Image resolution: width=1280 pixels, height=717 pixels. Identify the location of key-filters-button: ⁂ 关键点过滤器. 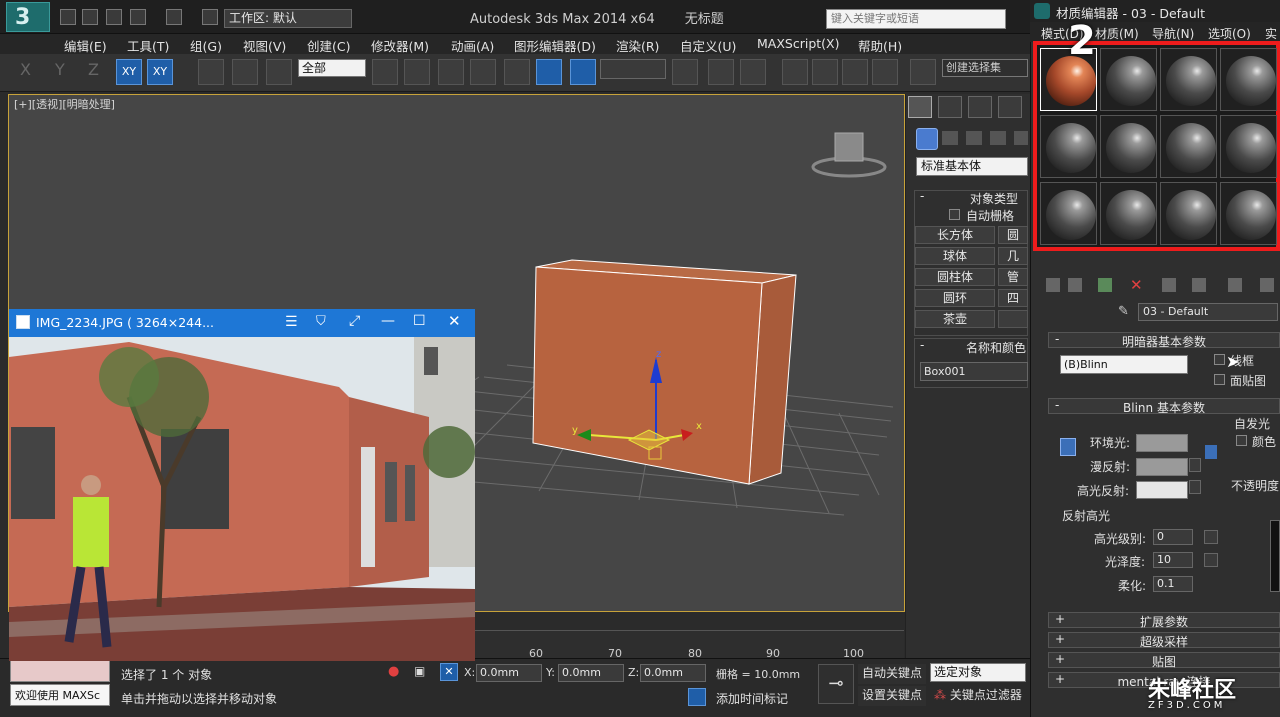
(980, 696).